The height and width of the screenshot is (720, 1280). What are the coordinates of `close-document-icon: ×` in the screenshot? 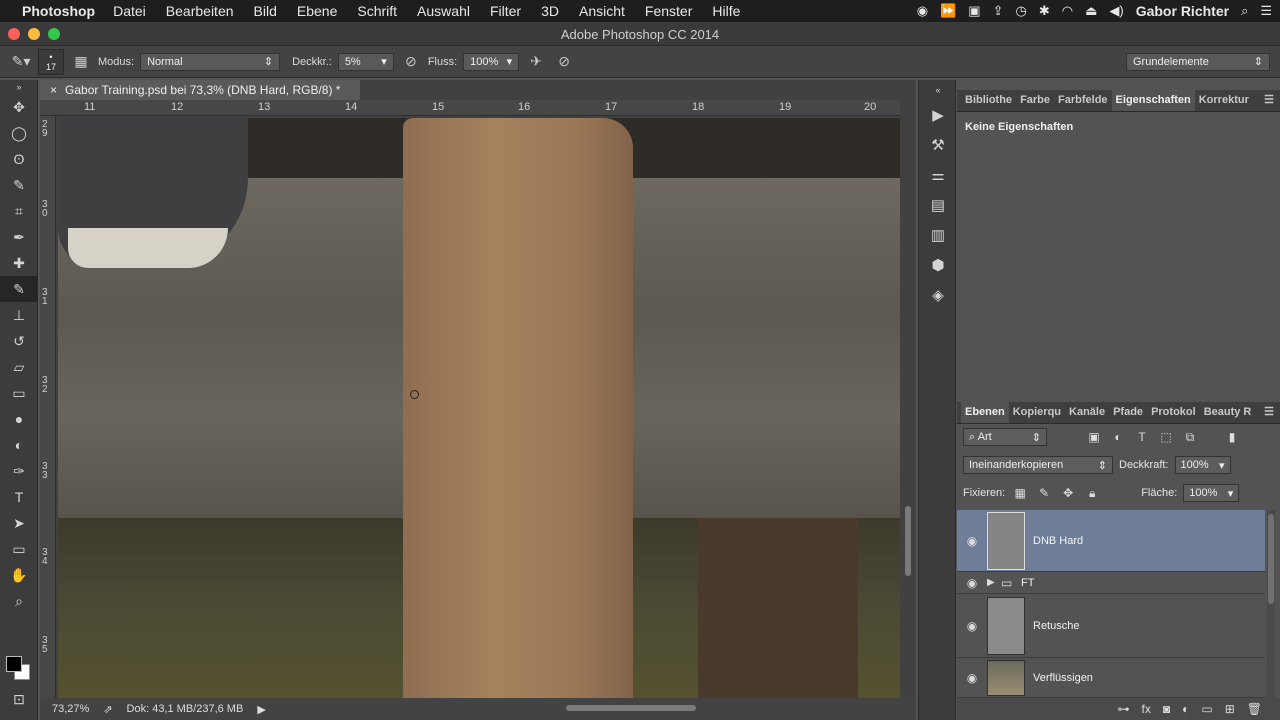 It's located at (53, 90).